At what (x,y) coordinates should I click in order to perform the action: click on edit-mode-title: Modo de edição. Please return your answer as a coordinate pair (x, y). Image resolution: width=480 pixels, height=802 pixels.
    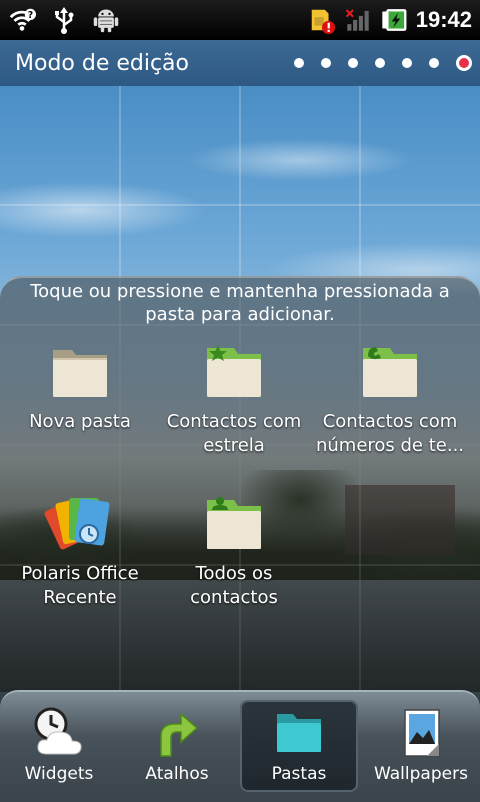
    Looking at the image, I should click on (102, 63).